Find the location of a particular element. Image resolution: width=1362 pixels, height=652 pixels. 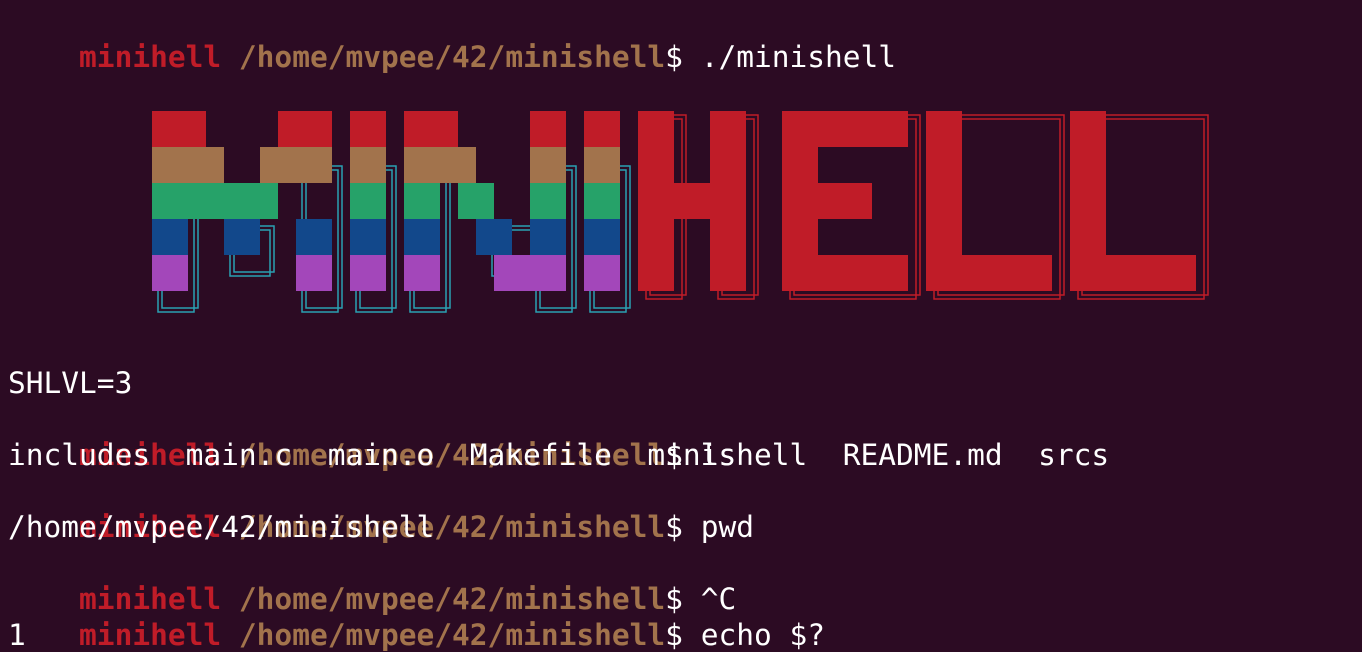

output-line: 1 is located at coordinates (17, 635).